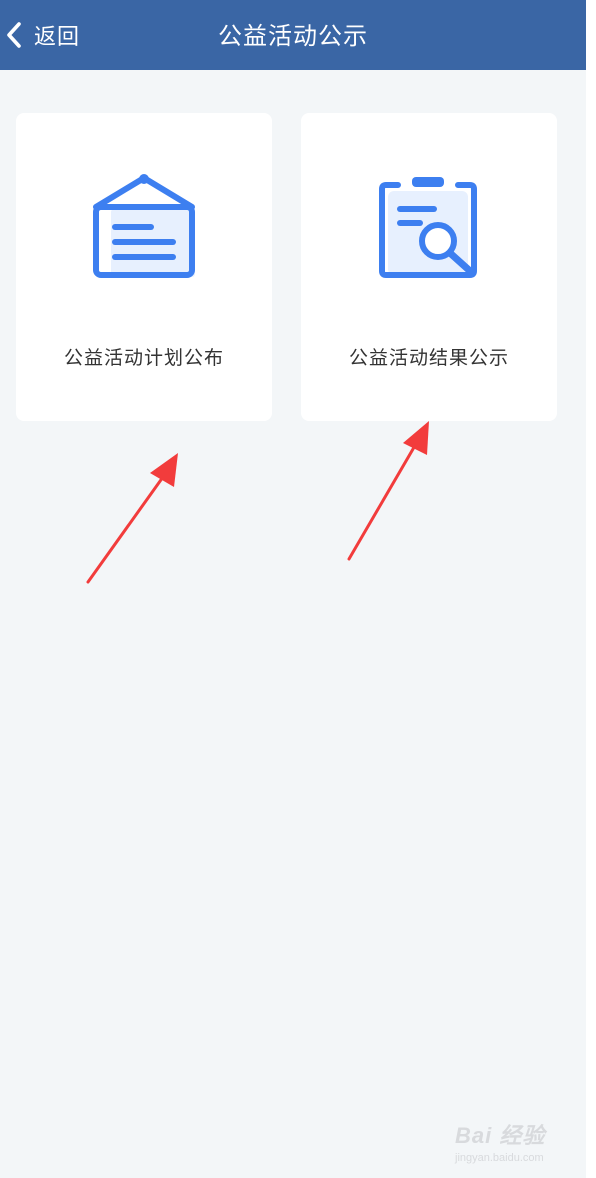 The image size is (596, 1178). Describe the element at coordinates (500, 1135) in the screenshot. I see `watermark-main: Bai 经验` at that location.